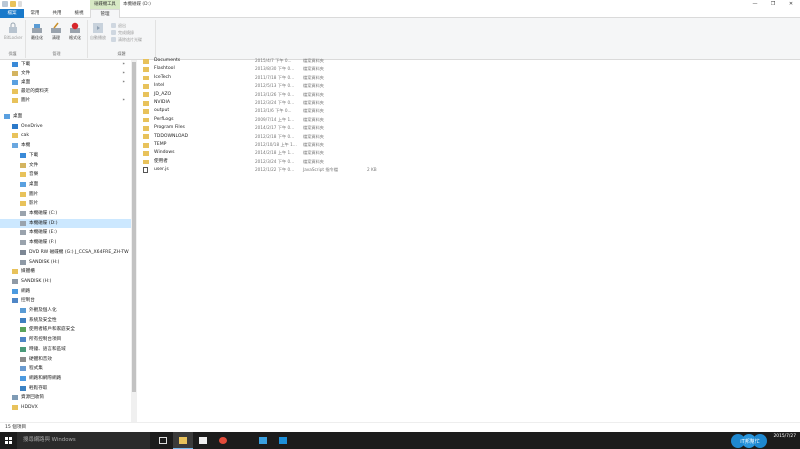 This screenshot has width=800, height=449. Describe the element at coordinates (23, 330) in the screenshot. I see `users-icon` at that location.